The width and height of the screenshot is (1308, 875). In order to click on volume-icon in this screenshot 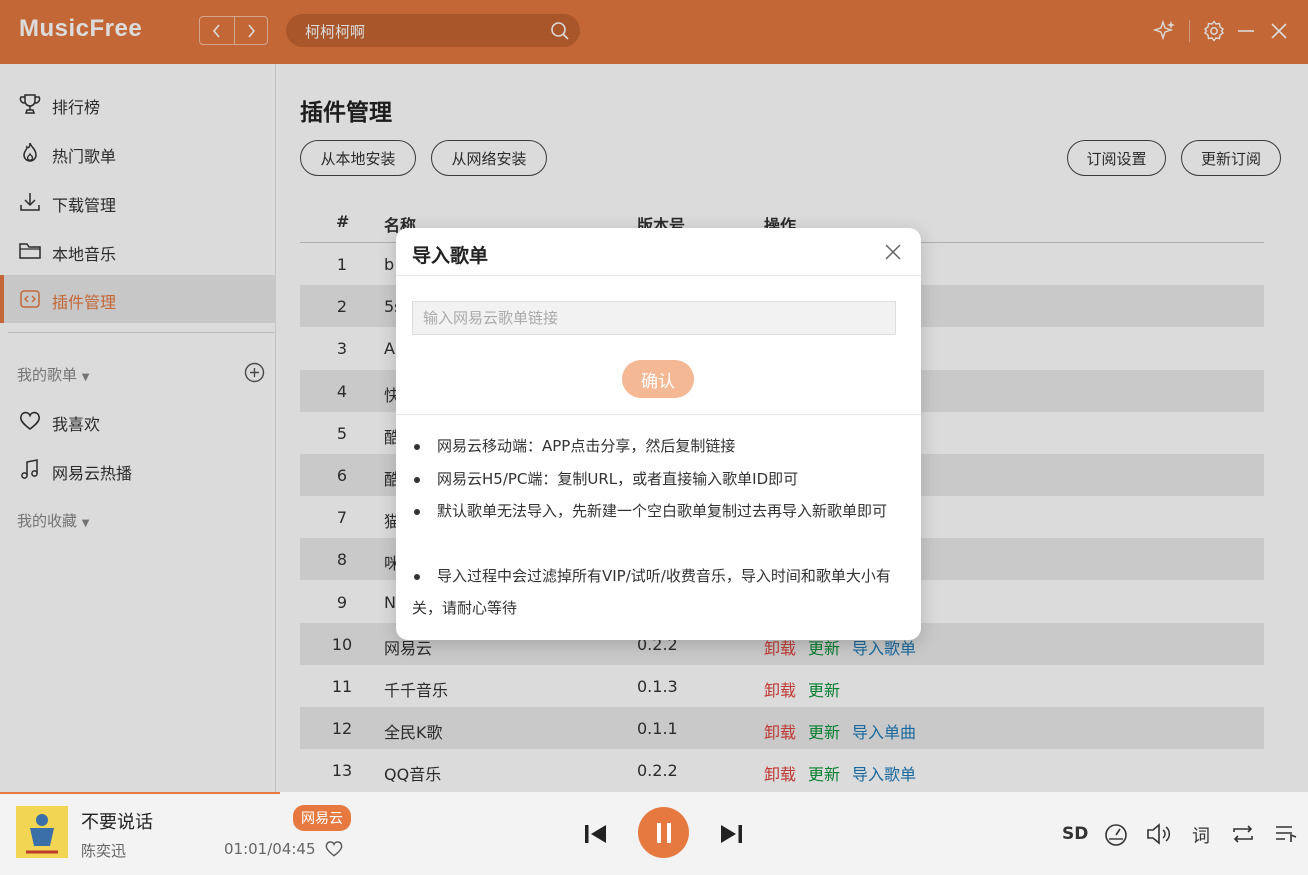, I will do `click(1159, 834)`.